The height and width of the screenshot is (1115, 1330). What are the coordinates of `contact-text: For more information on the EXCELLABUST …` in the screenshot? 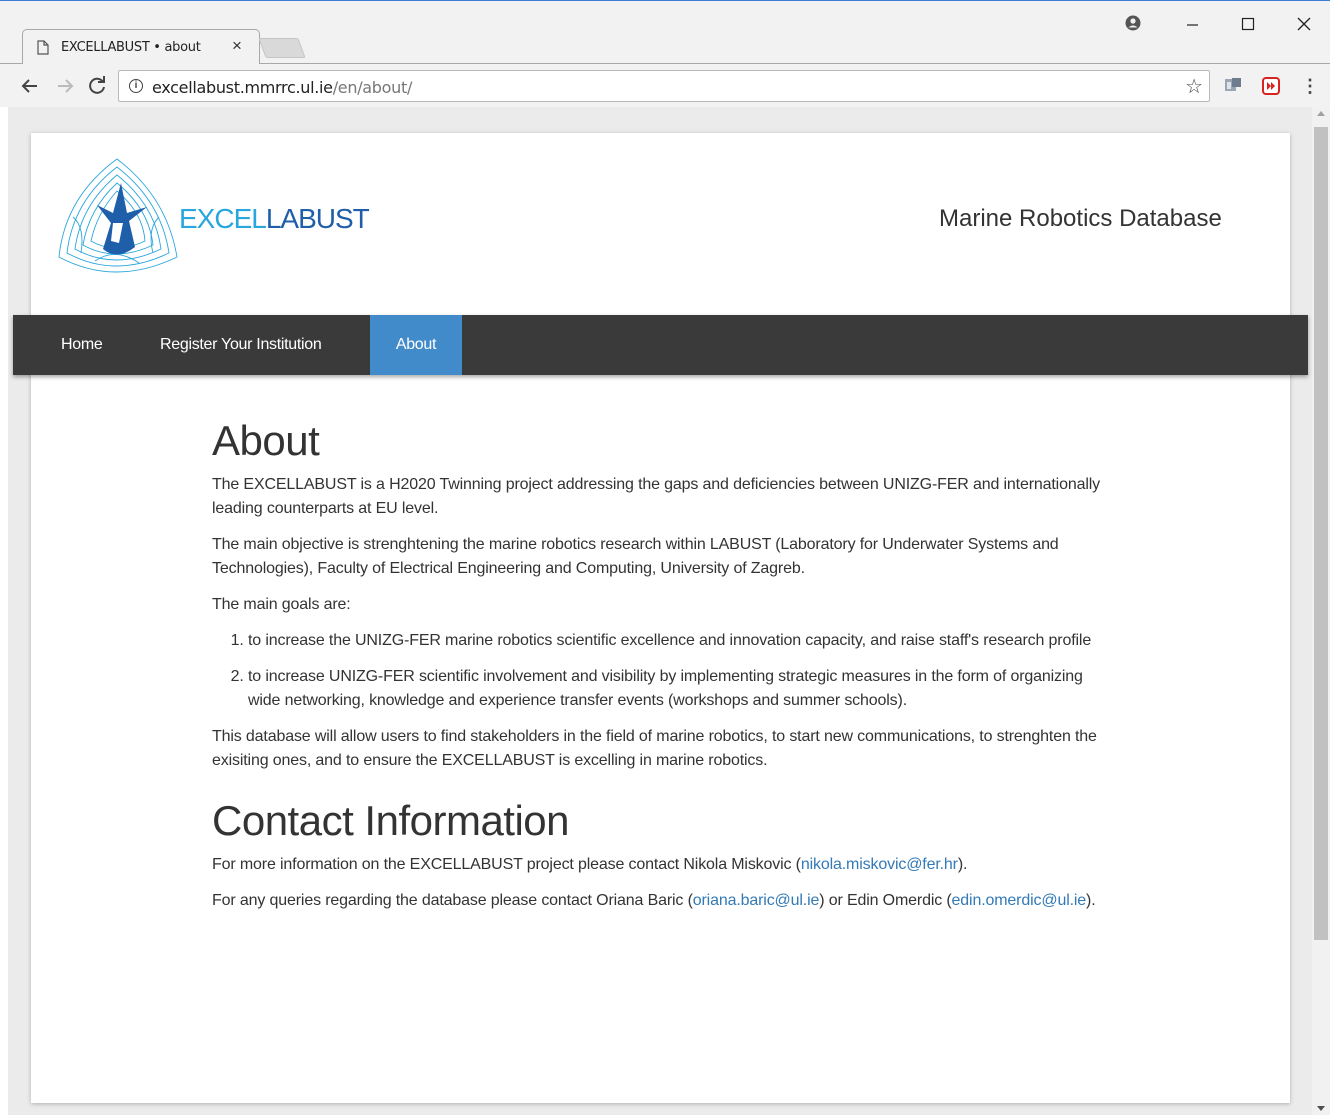 It's located at (506, 864).